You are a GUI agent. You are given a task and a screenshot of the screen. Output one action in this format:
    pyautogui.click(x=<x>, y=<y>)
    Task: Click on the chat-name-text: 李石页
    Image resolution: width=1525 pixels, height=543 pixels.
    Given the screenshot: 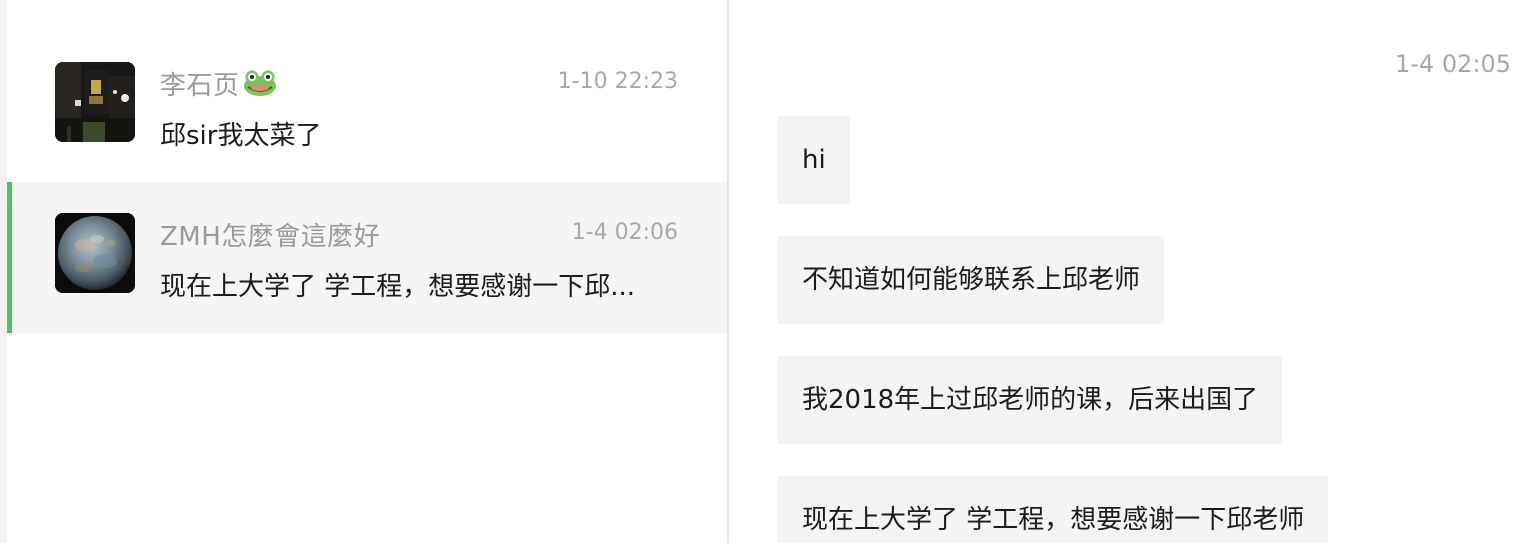 What is the action you would take?
    pyautogui.click(x=200, y=86)
    